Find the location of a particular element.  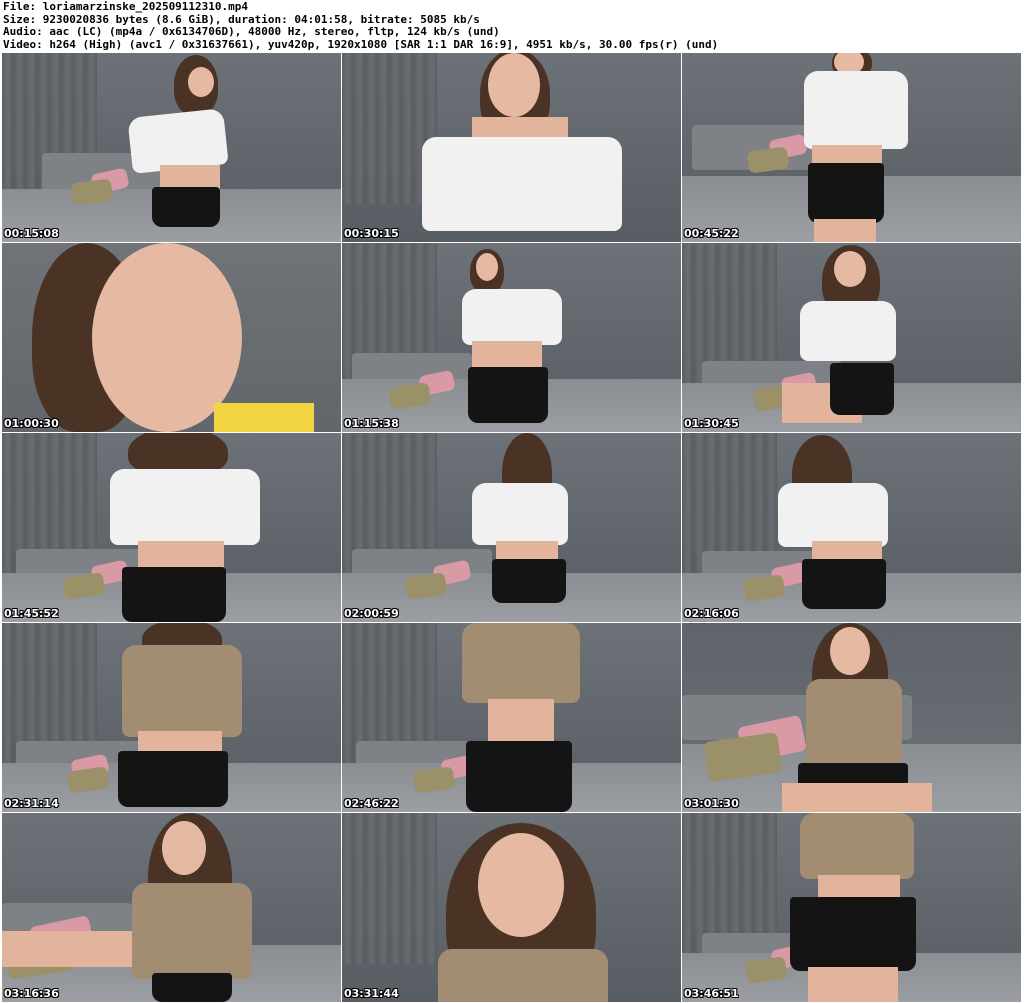

thumbnail: 00:45:22 is located at coordinates (851, 147).